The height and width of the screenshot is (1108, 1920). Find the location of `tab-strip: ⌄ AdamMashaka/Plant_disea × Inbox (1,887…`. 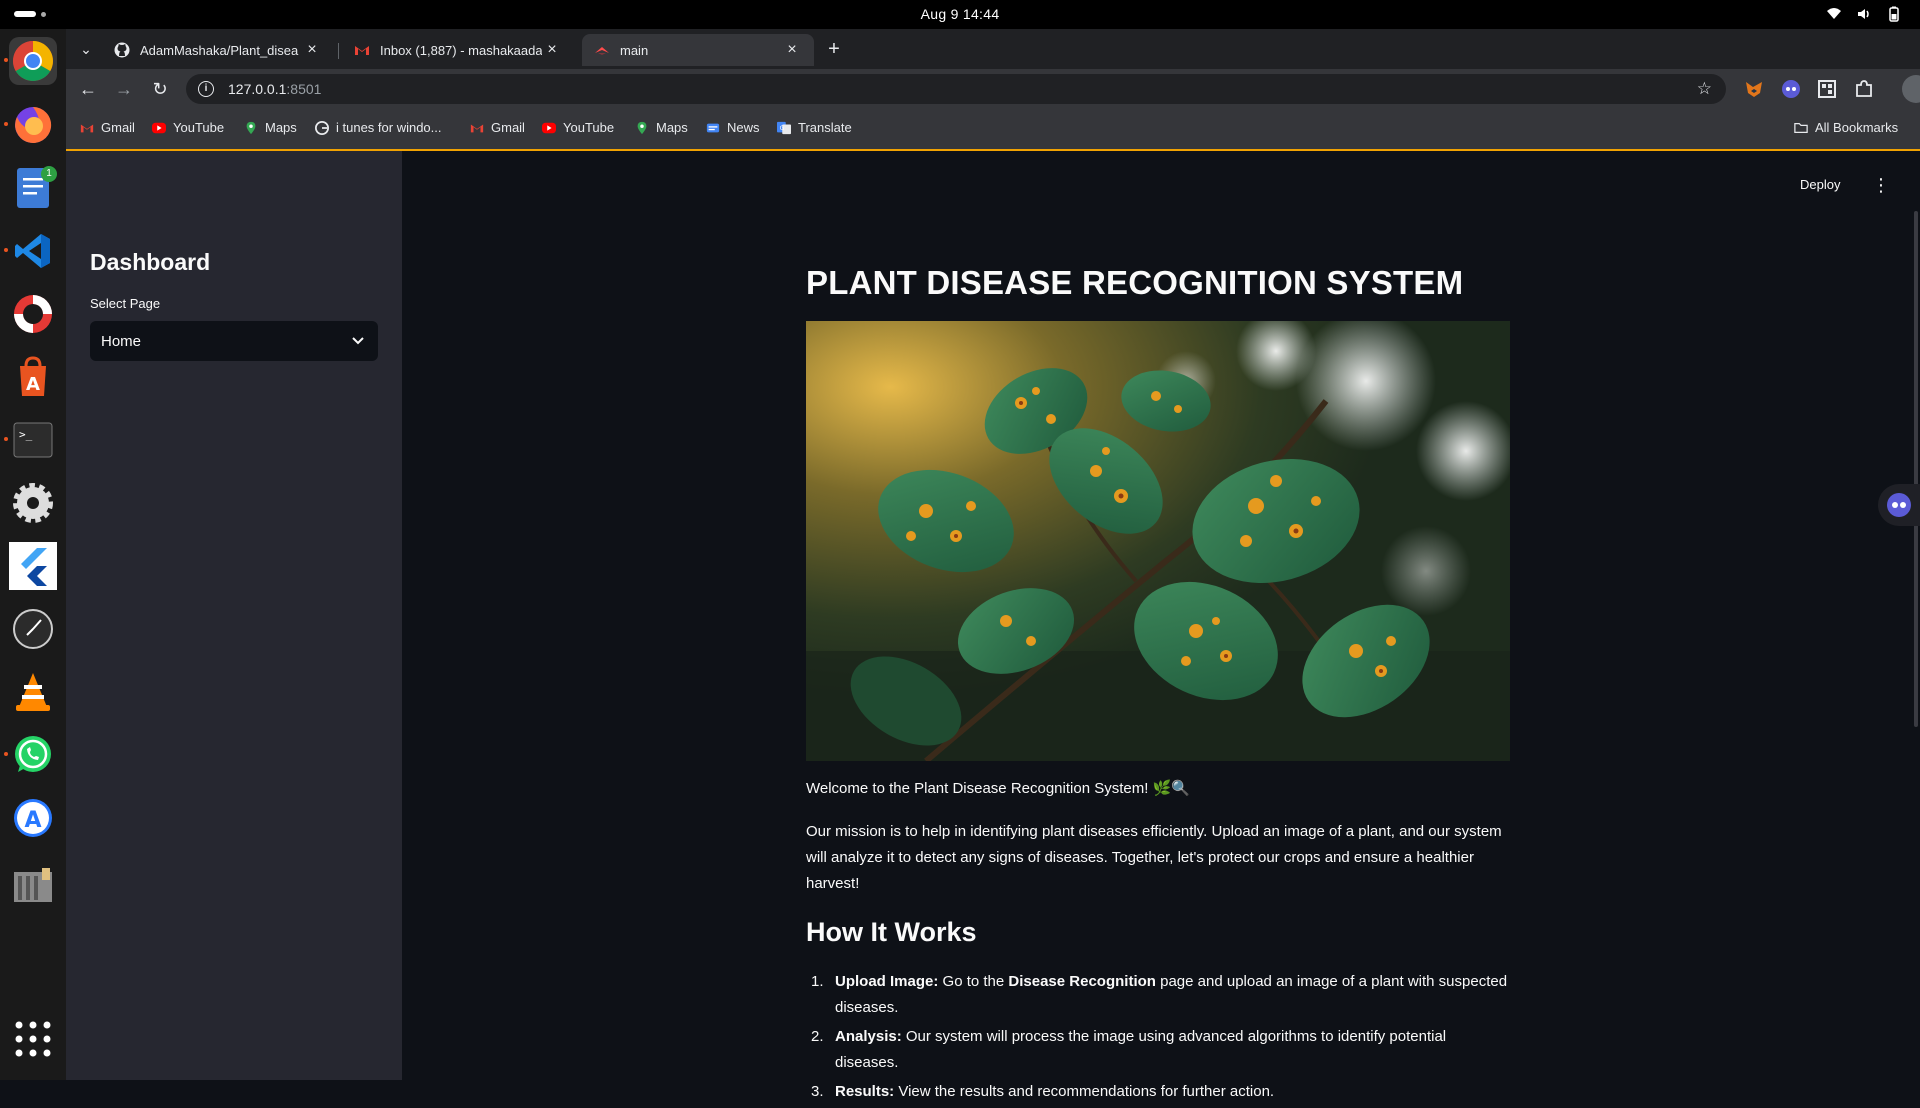

tab-strip: ⌄ AdamMashaka/Plant_disea × Inbox (1,887… is located at coordinates (993, 49).